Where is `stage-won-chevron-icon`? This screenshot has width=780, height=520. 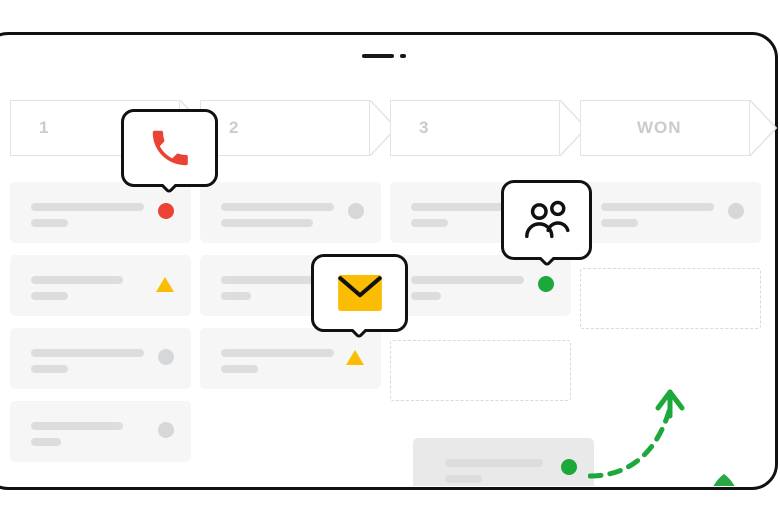 stage-won-chevron-icon is located at coordinates (763, 127).